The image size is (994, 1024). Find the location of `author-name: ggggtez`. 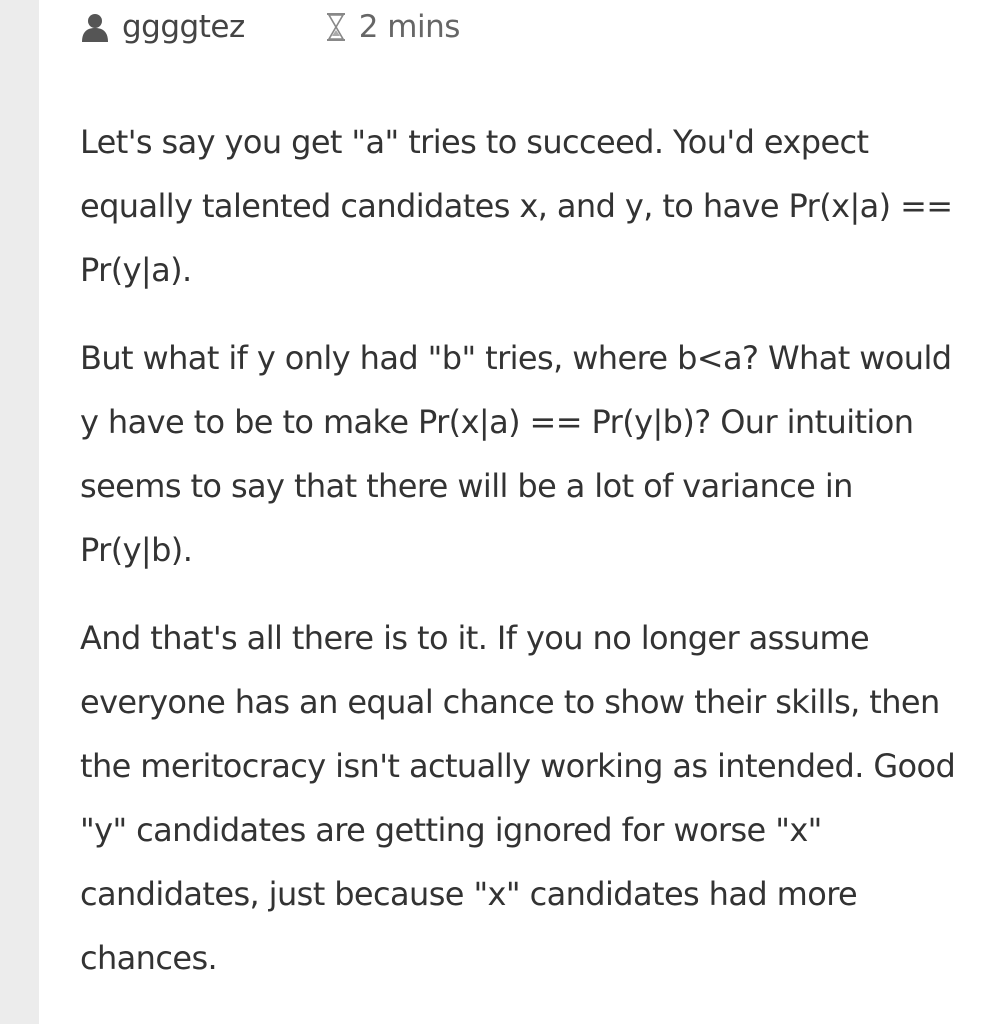

author-name: ggggtez is located at coordinates (183, 27).